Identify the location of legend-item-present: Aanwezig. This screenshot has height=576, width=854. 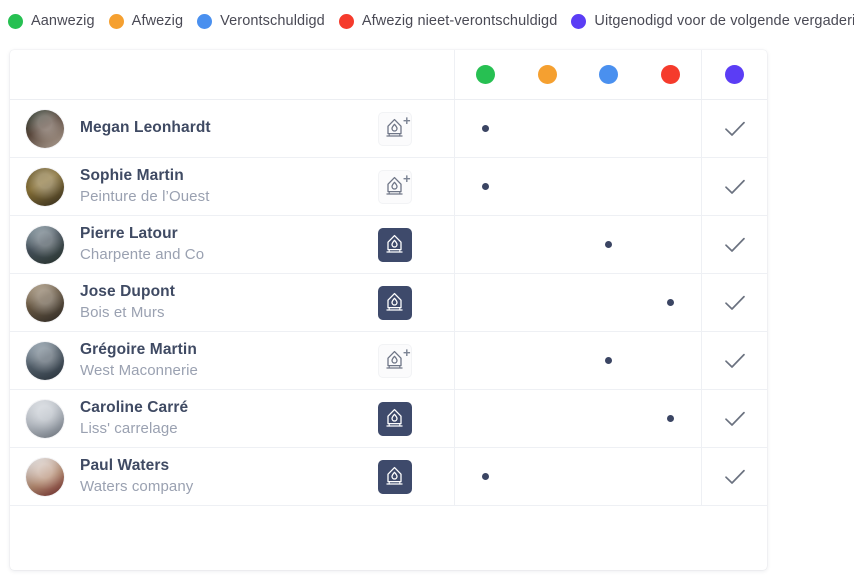
(51, 21).